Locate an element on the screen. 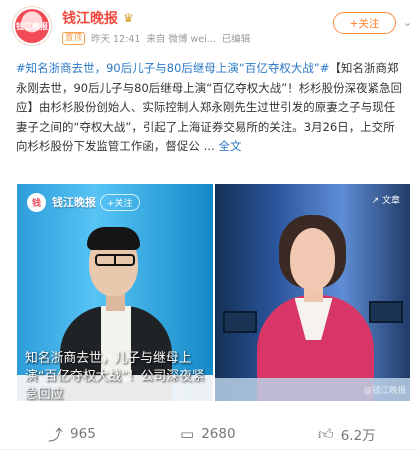  like-icon: 👍︎ is located at coordinates (326, 433).